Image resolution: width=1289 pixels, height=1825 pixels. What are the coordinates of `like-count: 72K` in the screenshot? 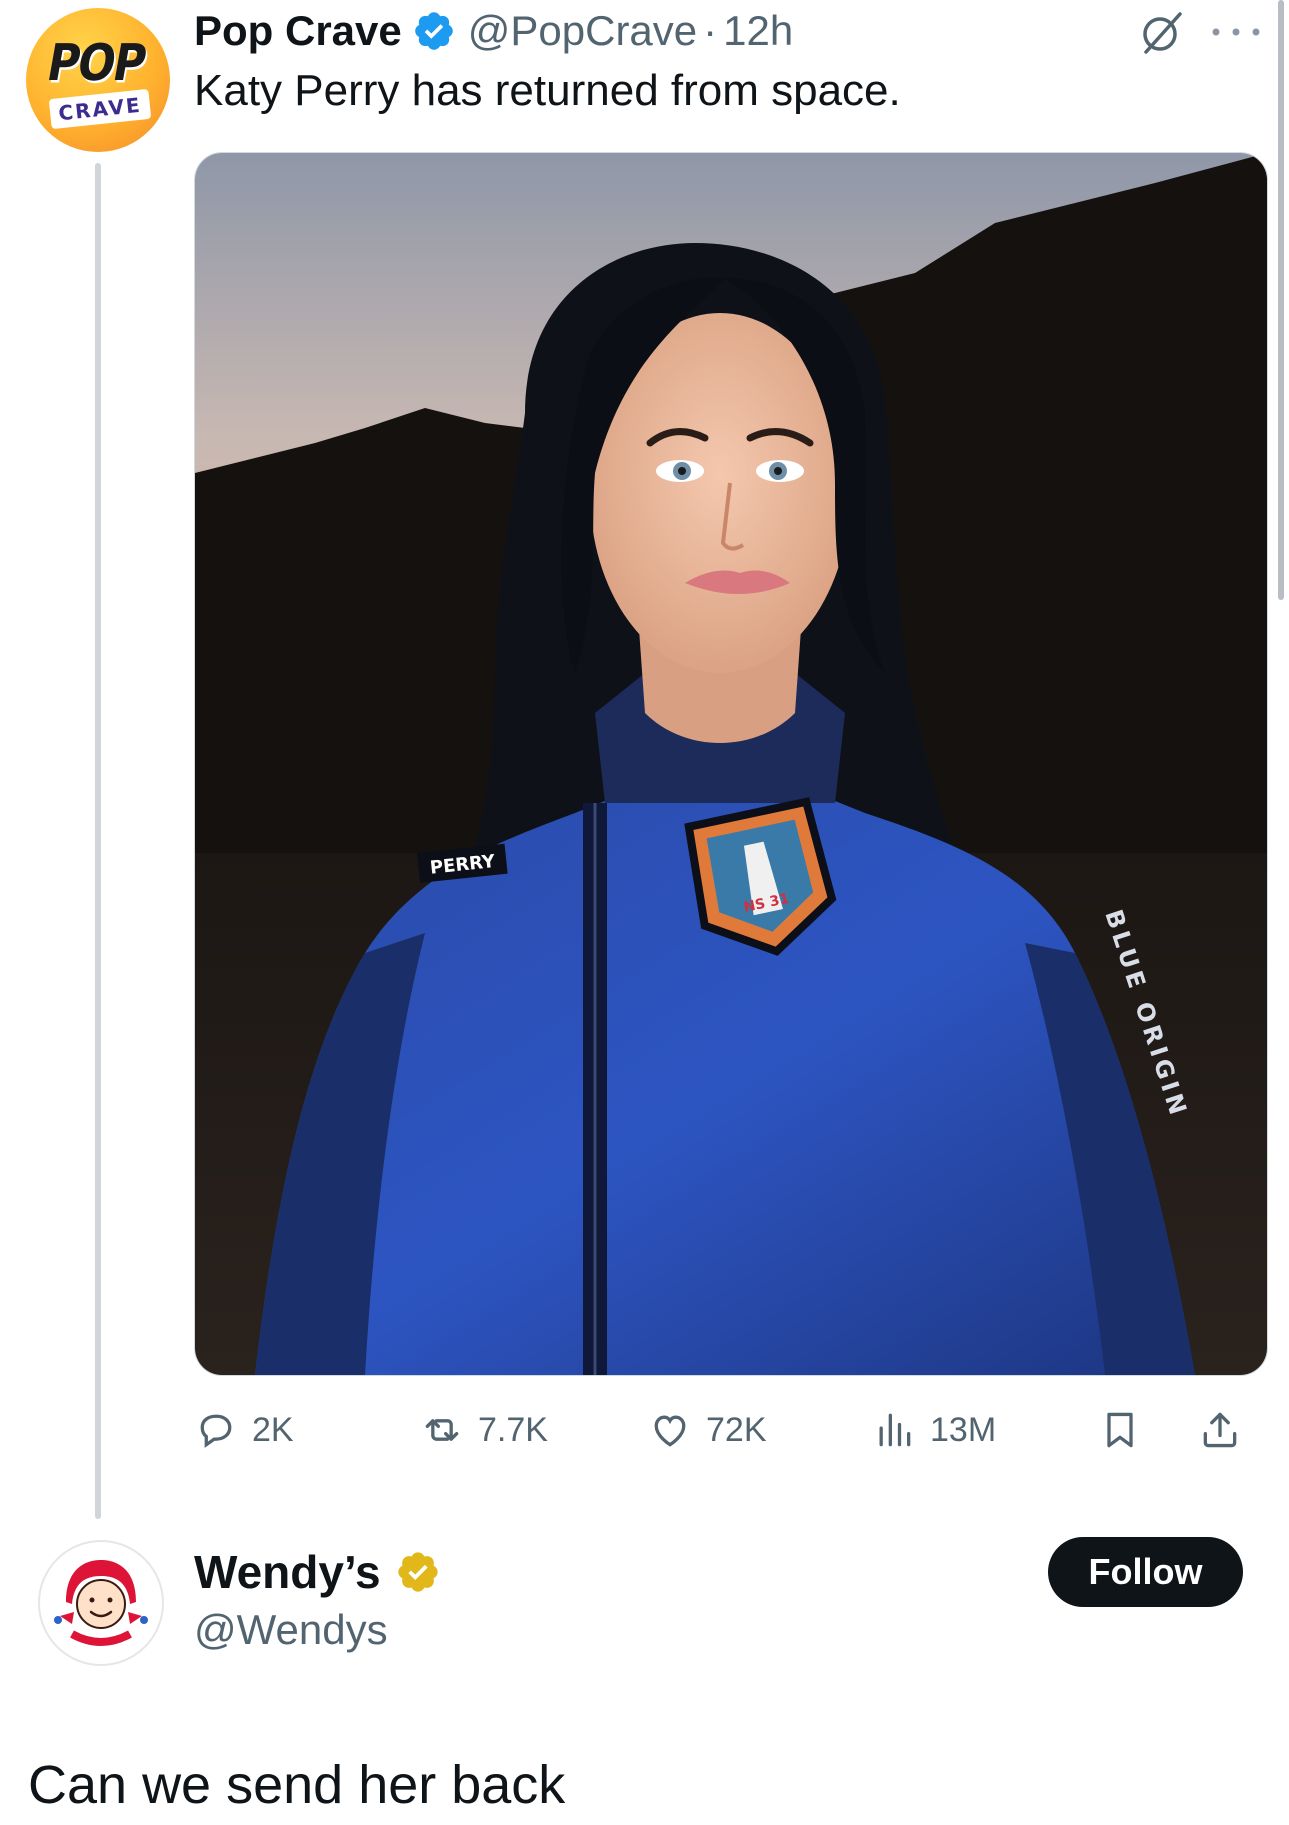 It's located at (736, 1429).